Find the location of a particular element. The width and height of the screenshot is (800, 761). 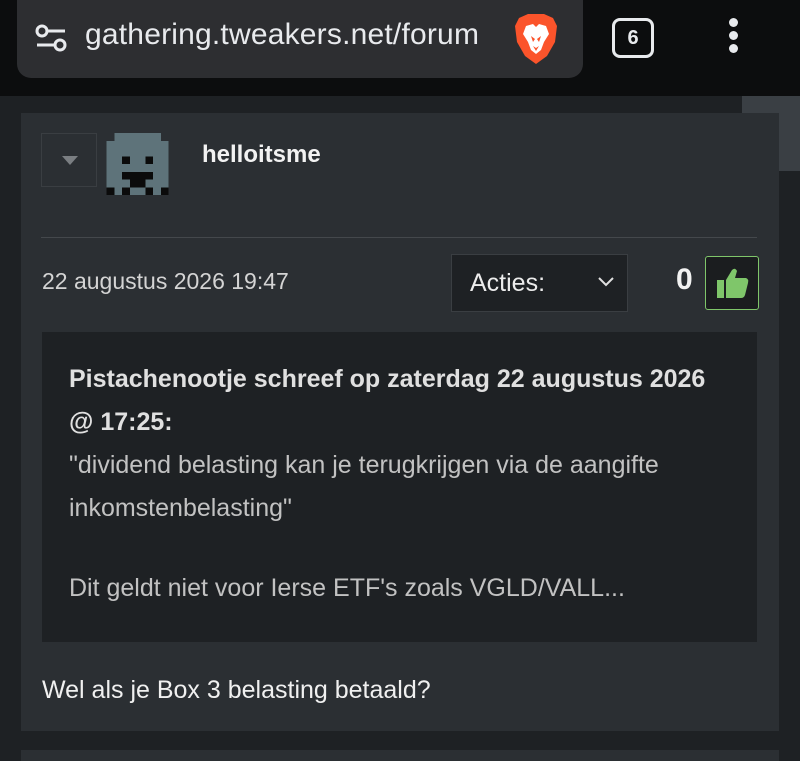

site-settings-icon is located at coordinates (51, 38).